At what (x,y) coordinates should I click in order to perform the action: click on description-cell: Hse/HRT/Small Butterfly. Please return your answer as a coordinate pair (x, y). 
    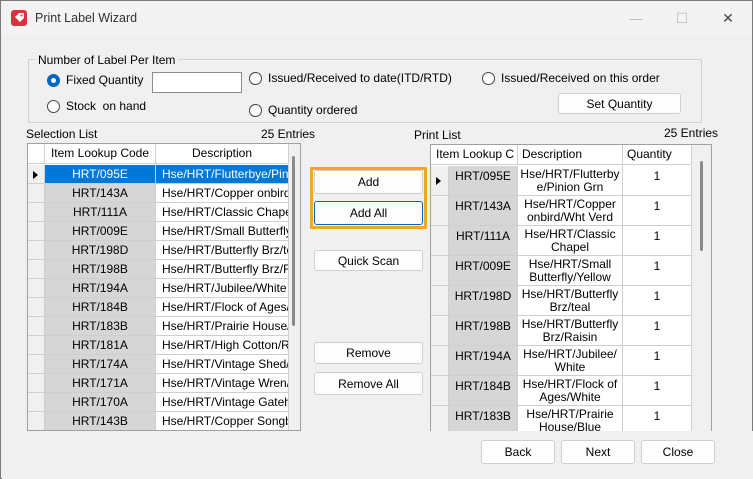
    Looking at the image, I should click on (222, 231).